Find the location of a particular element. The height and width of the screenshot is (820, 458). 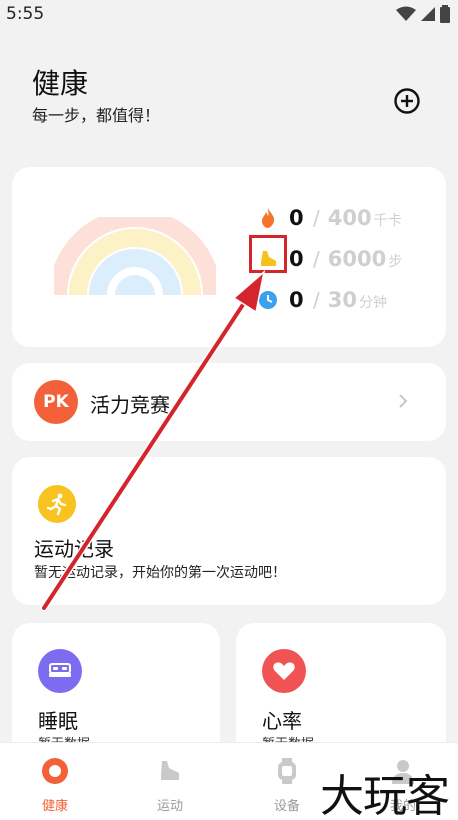

stat-duration: 0 / 30 分钟 is located at coordinates (322, 298).